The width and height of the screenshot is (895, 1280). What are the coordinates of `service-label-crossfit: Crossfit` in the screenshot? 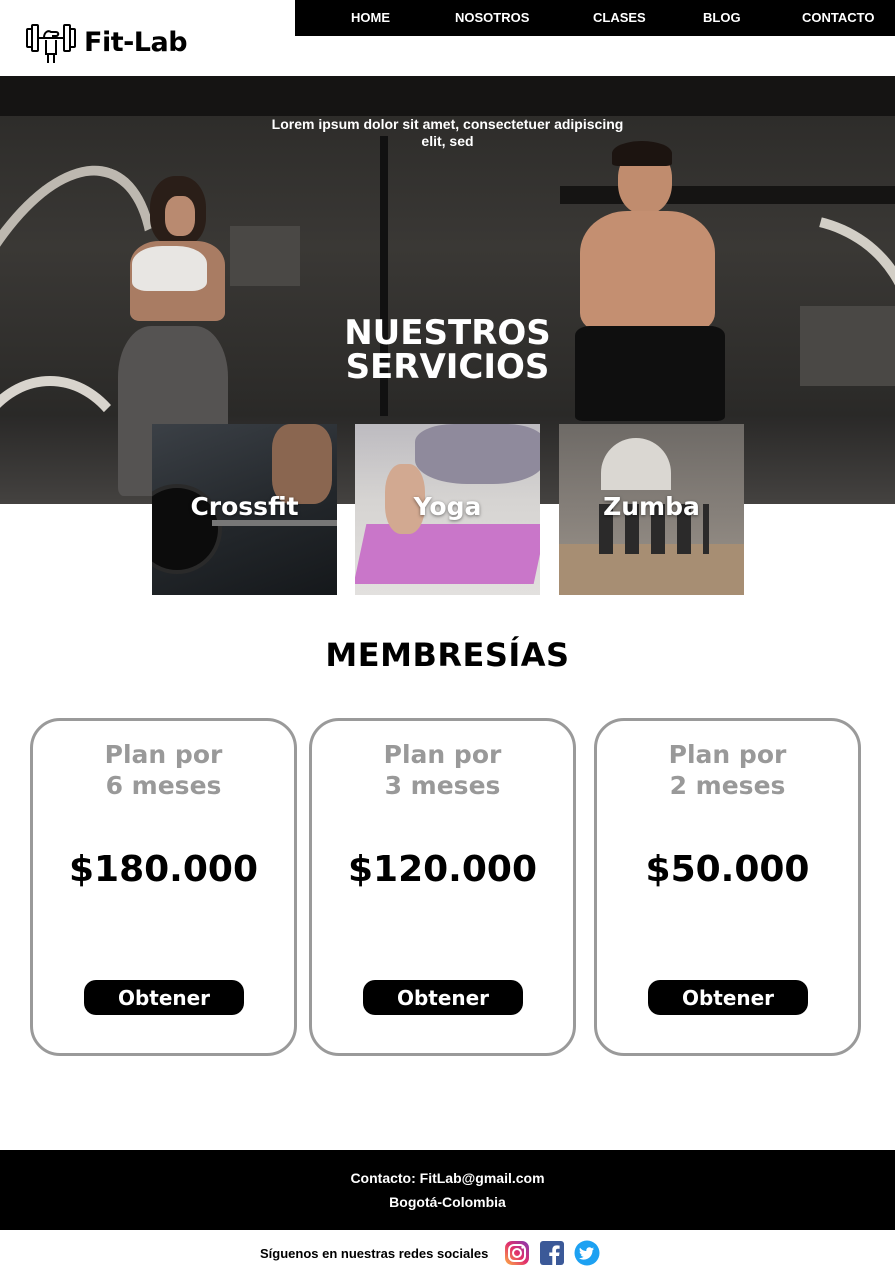 It's located at (244, 506).